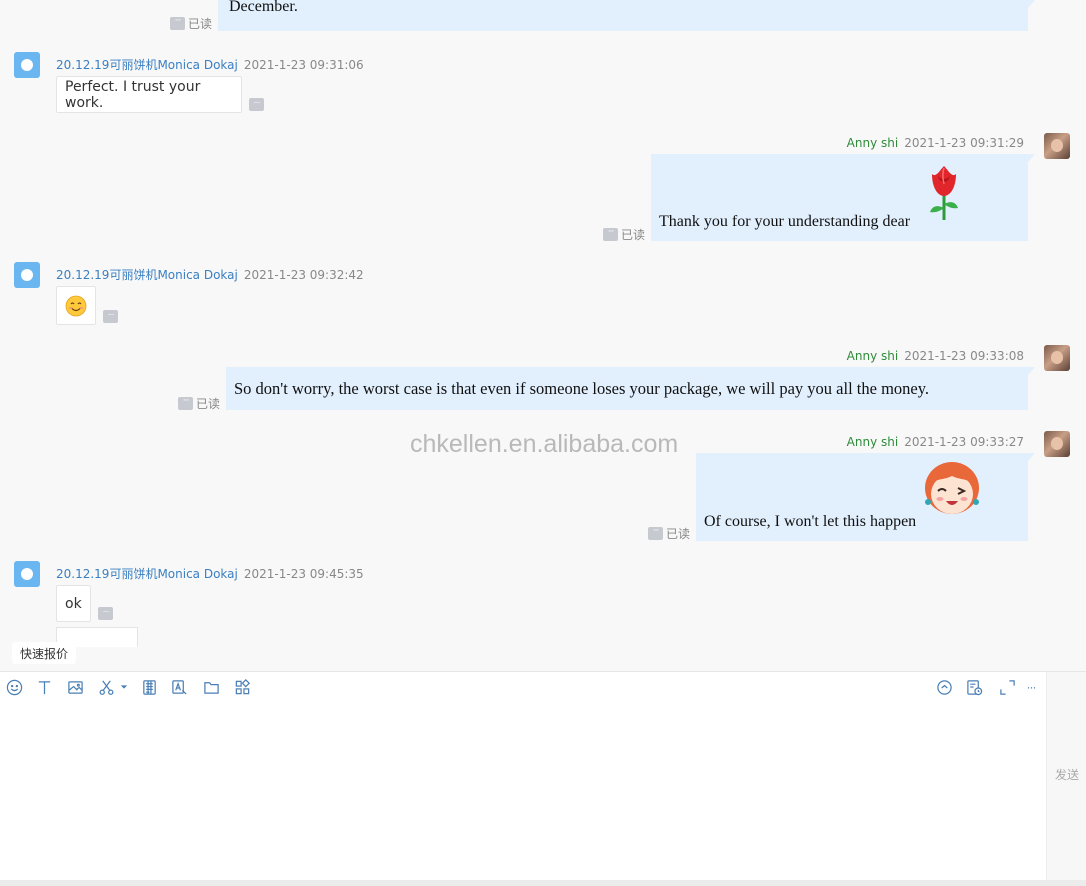  Describe the element at coordinates (14, 687) in the screenshot. I see `emoji-icon` at that location.